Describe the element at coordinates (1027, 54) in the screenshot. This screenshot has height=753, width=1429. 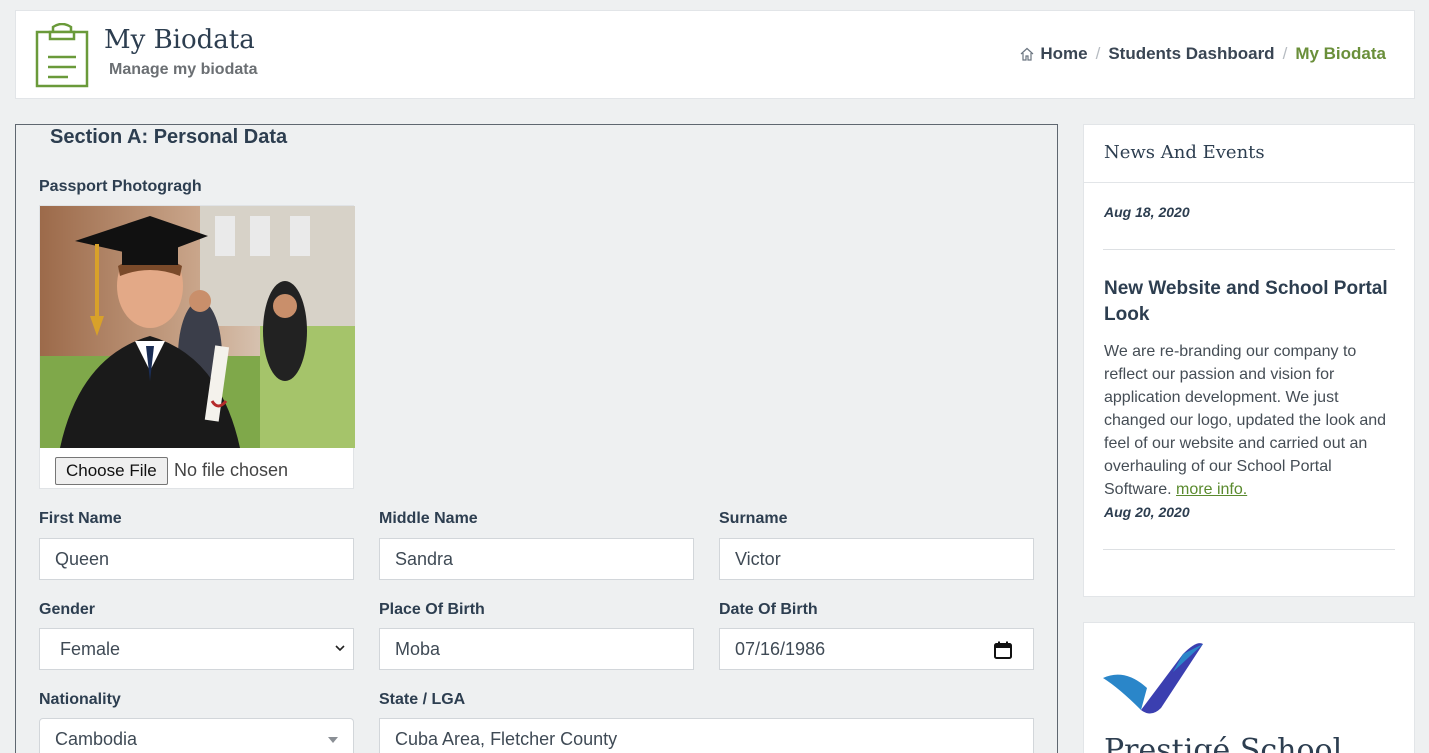
I see `home-icon` at that location.